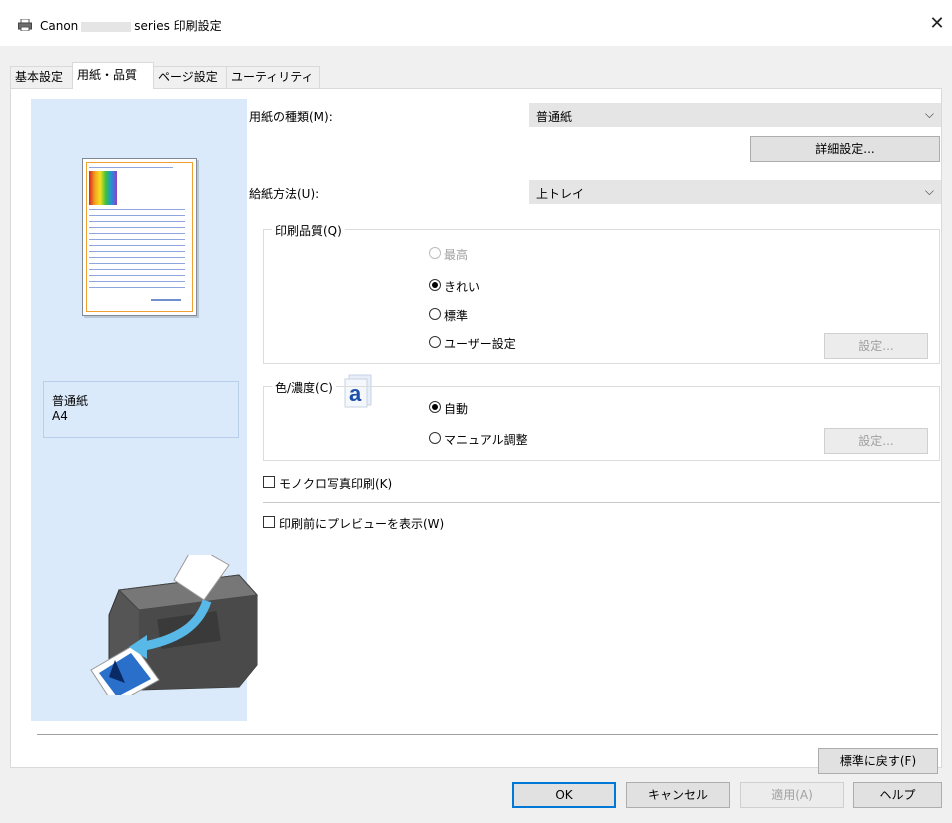  What do you see at coordinates (362, 524) in the screenshot?
I see `preview-label: 印刷前にプレビューを表示(W)` at bounding box center [362, 524].